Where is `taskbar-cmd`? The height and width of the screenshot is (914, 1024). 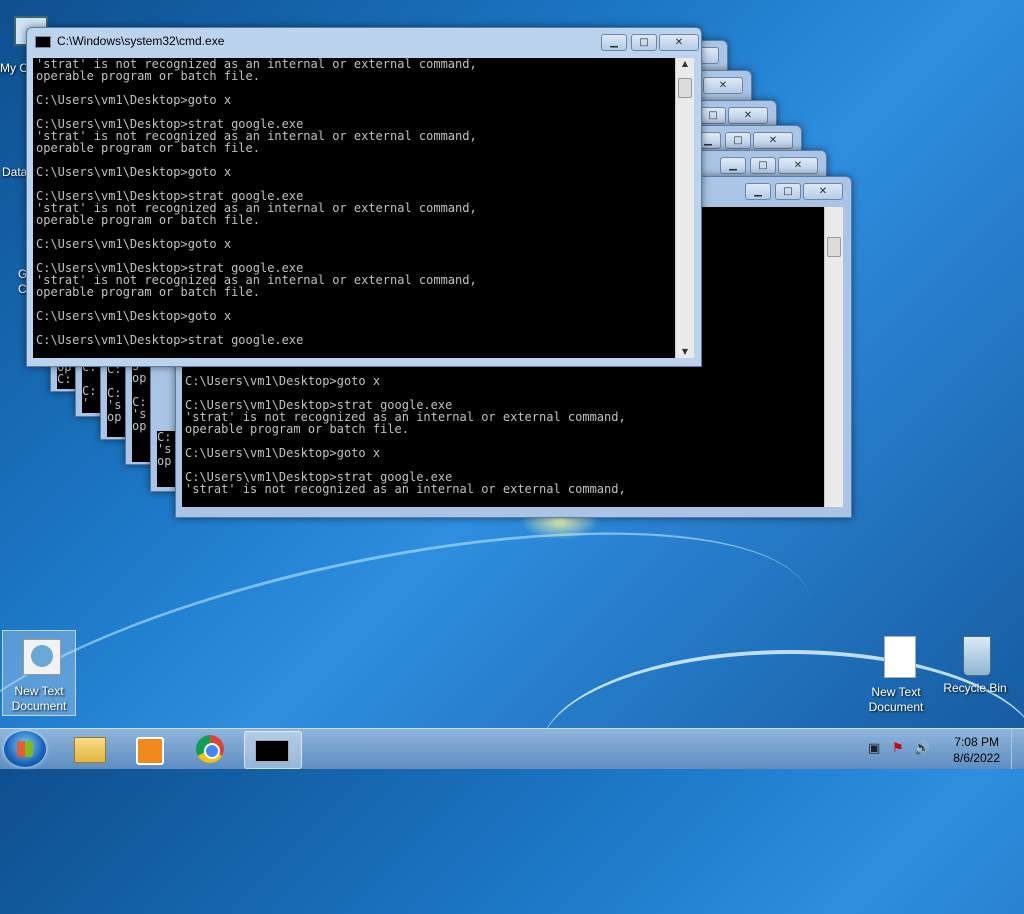 taskbar-cmd is located at coordinates (273, 750).